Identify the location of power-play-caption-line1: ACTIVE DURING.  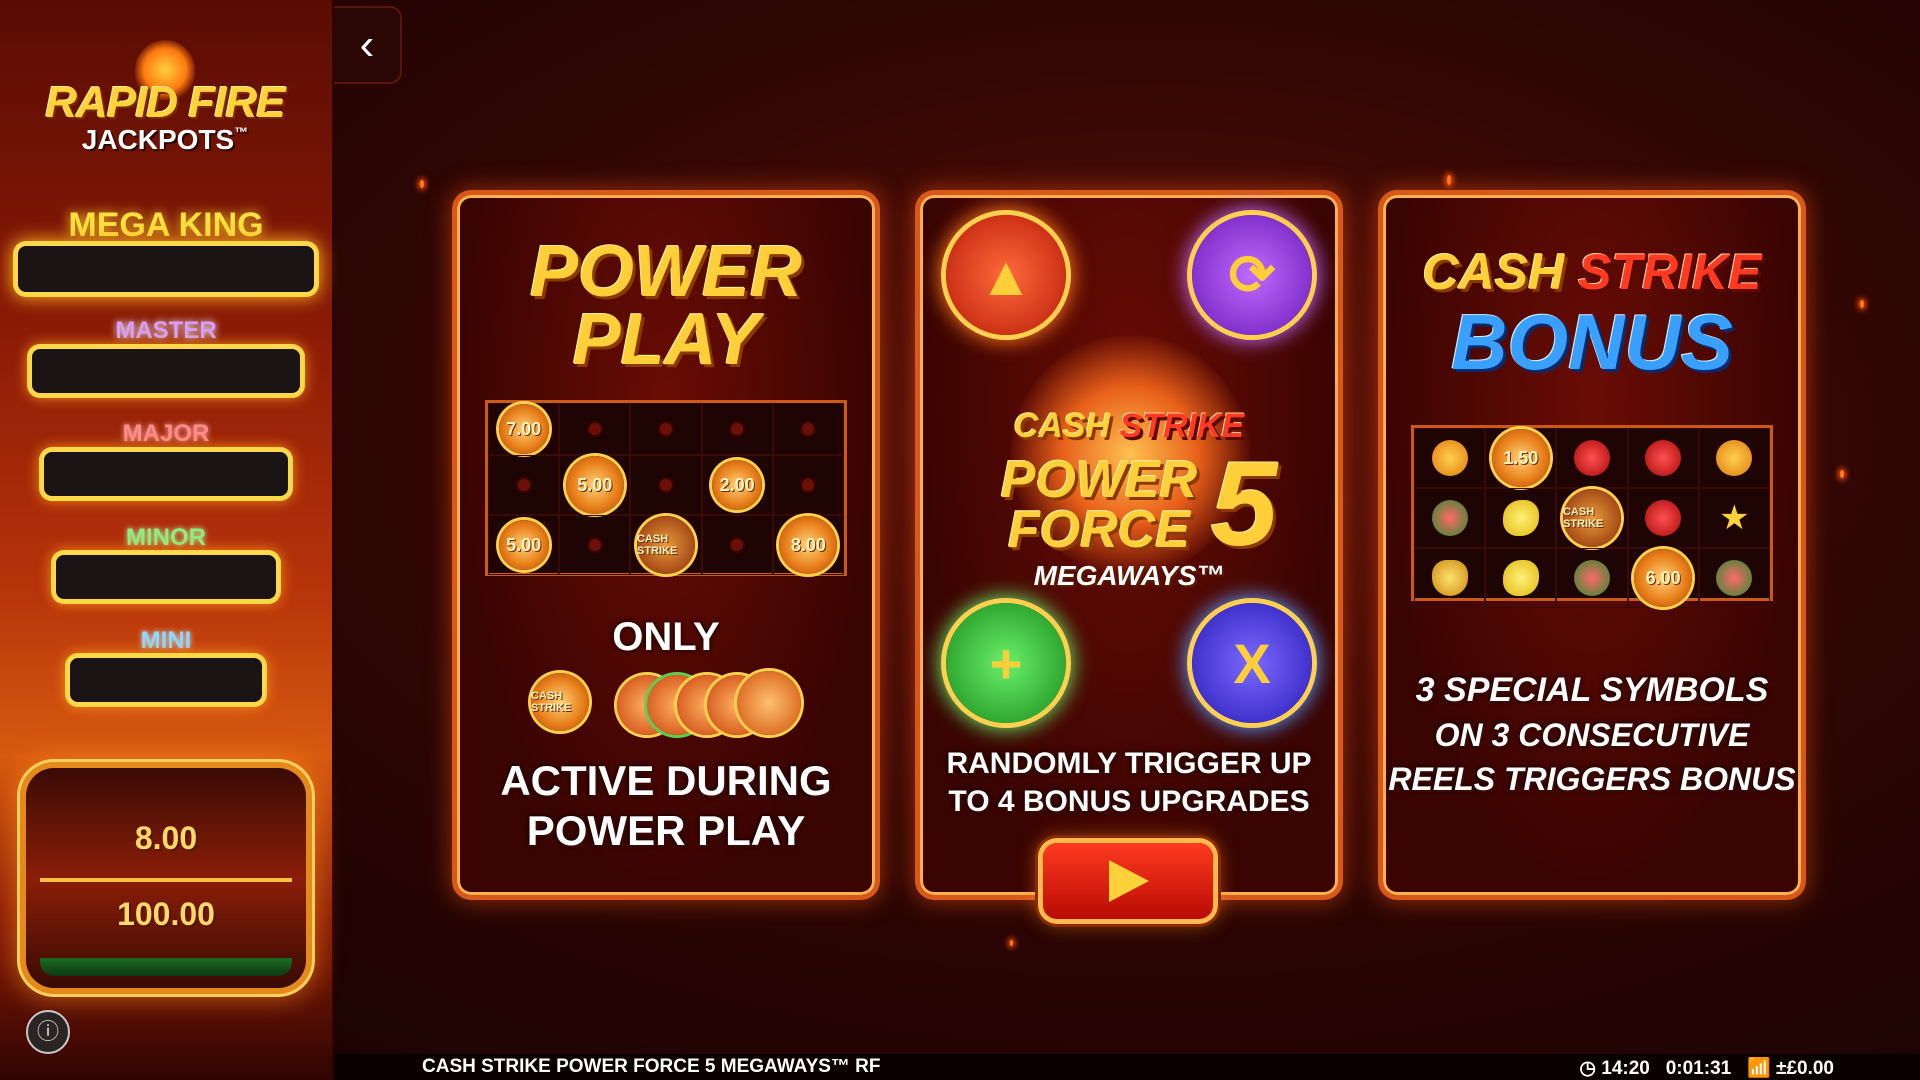
(666, 780).